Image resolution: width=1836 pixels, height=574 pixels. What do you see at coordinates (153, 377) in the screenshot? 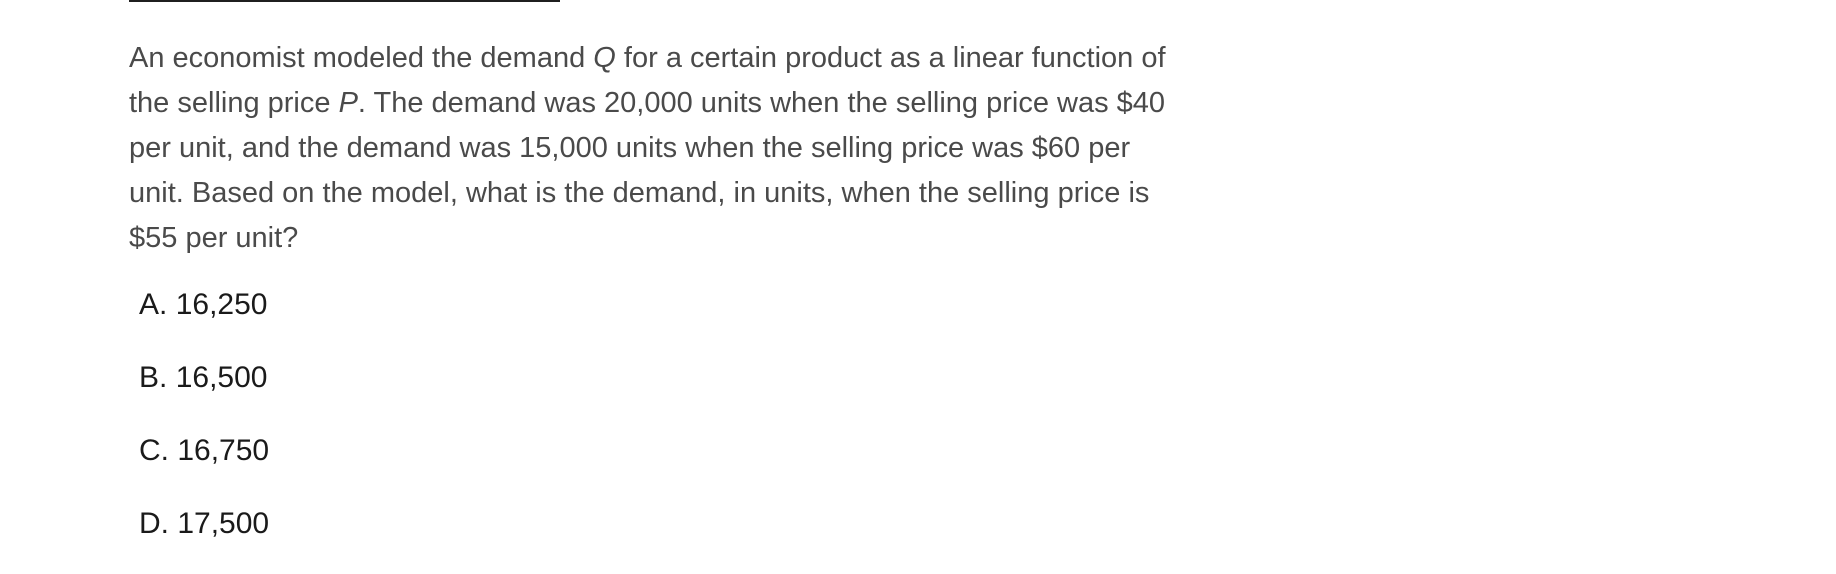
I see `choice-letter: B.` at bounding box center [153, 377].